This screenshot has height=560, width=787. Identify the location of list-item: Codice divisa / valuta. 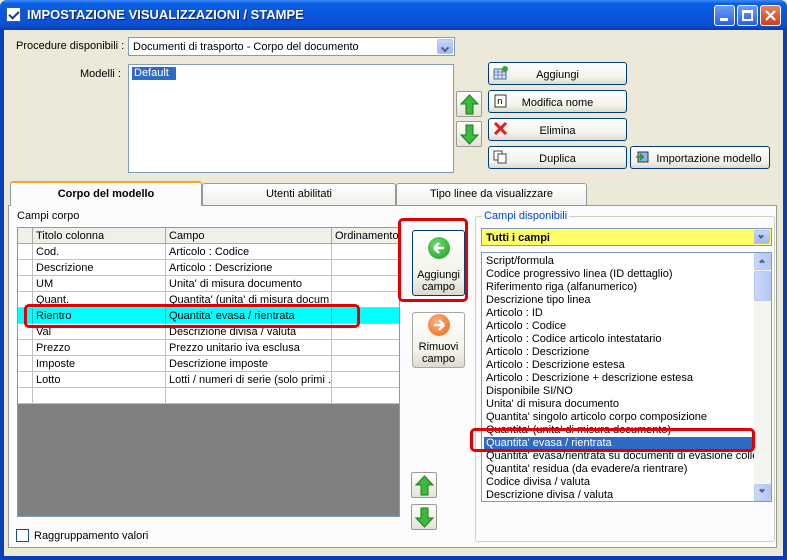
(626, 482).